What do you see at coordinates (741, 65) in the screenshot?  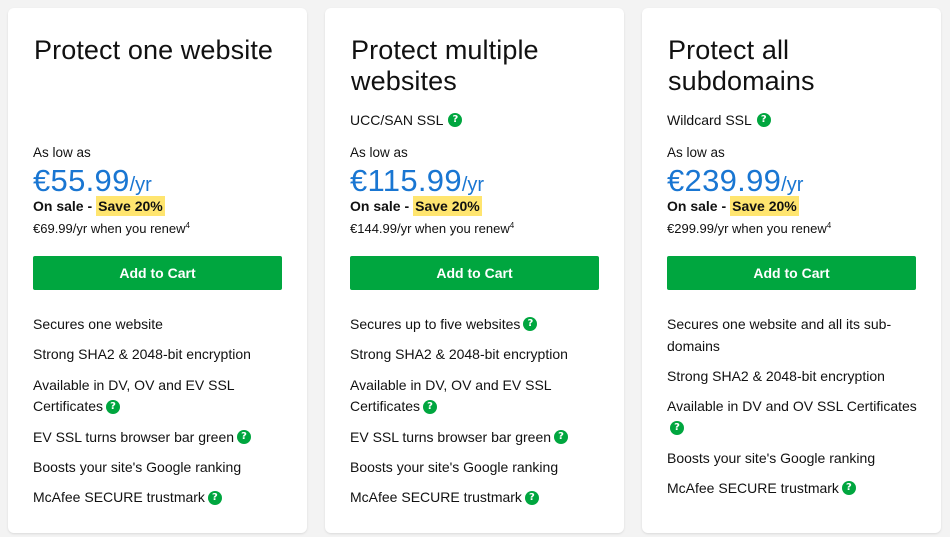 I see `plan-title: Protect all subdomains` at bounding box center [741, 65].